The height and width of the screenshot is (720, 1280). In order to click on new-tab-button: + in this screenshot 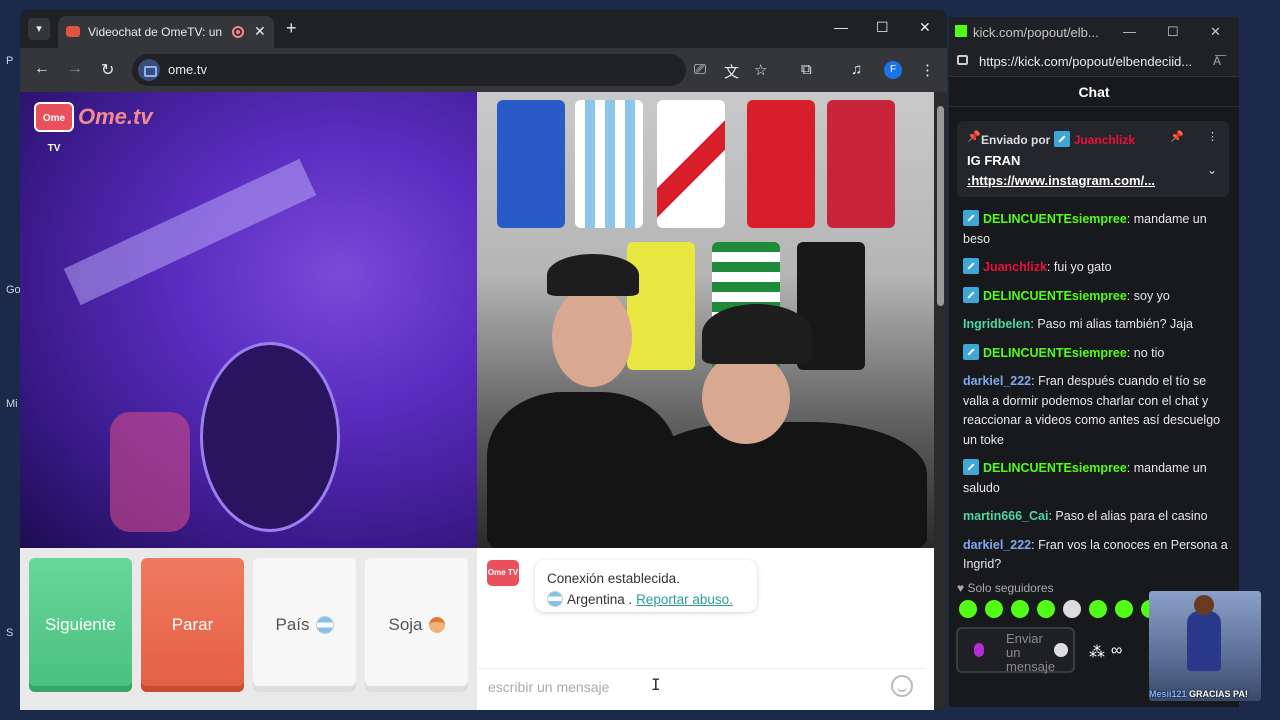, I will do `click(291, 28)`.